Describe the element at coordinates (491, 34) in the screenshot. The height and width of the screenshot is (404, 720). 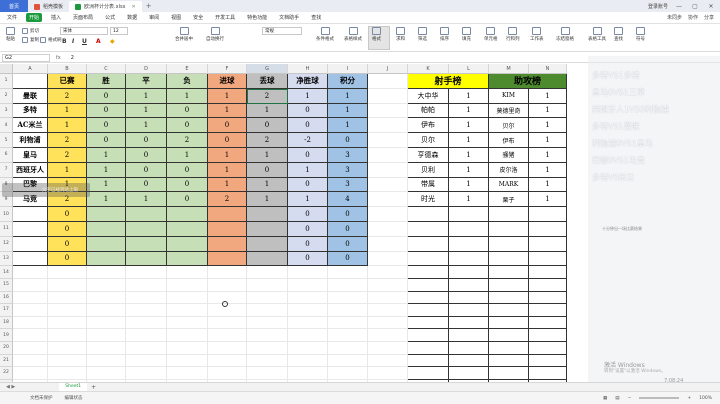
I see `cell-button: 单元格` at that location.